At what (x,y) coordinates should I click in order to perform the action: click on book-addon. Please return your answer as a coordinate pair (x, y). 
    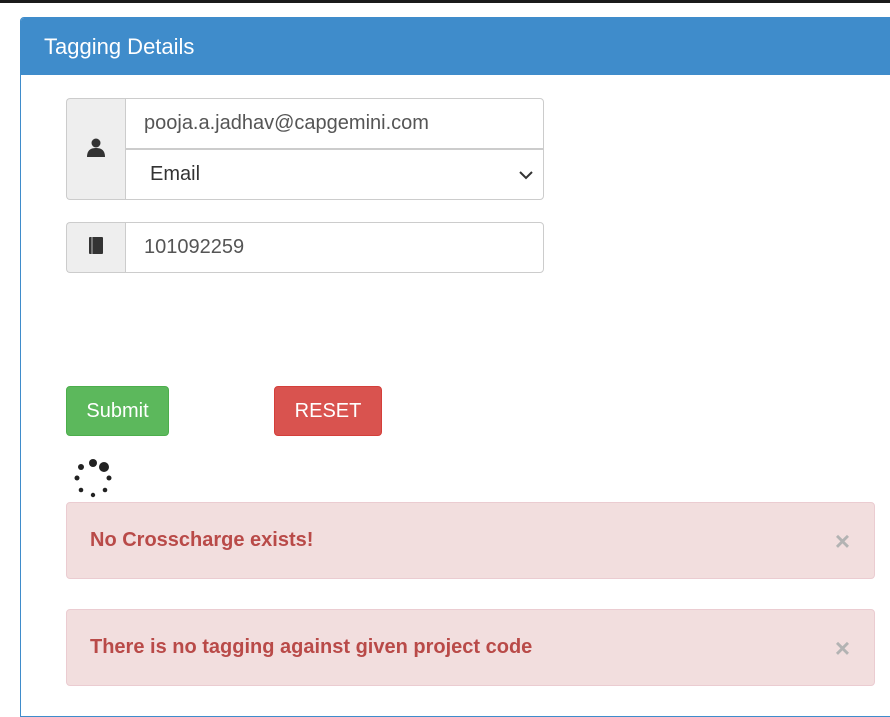
    Looking at the image, I should click on (95, 247).